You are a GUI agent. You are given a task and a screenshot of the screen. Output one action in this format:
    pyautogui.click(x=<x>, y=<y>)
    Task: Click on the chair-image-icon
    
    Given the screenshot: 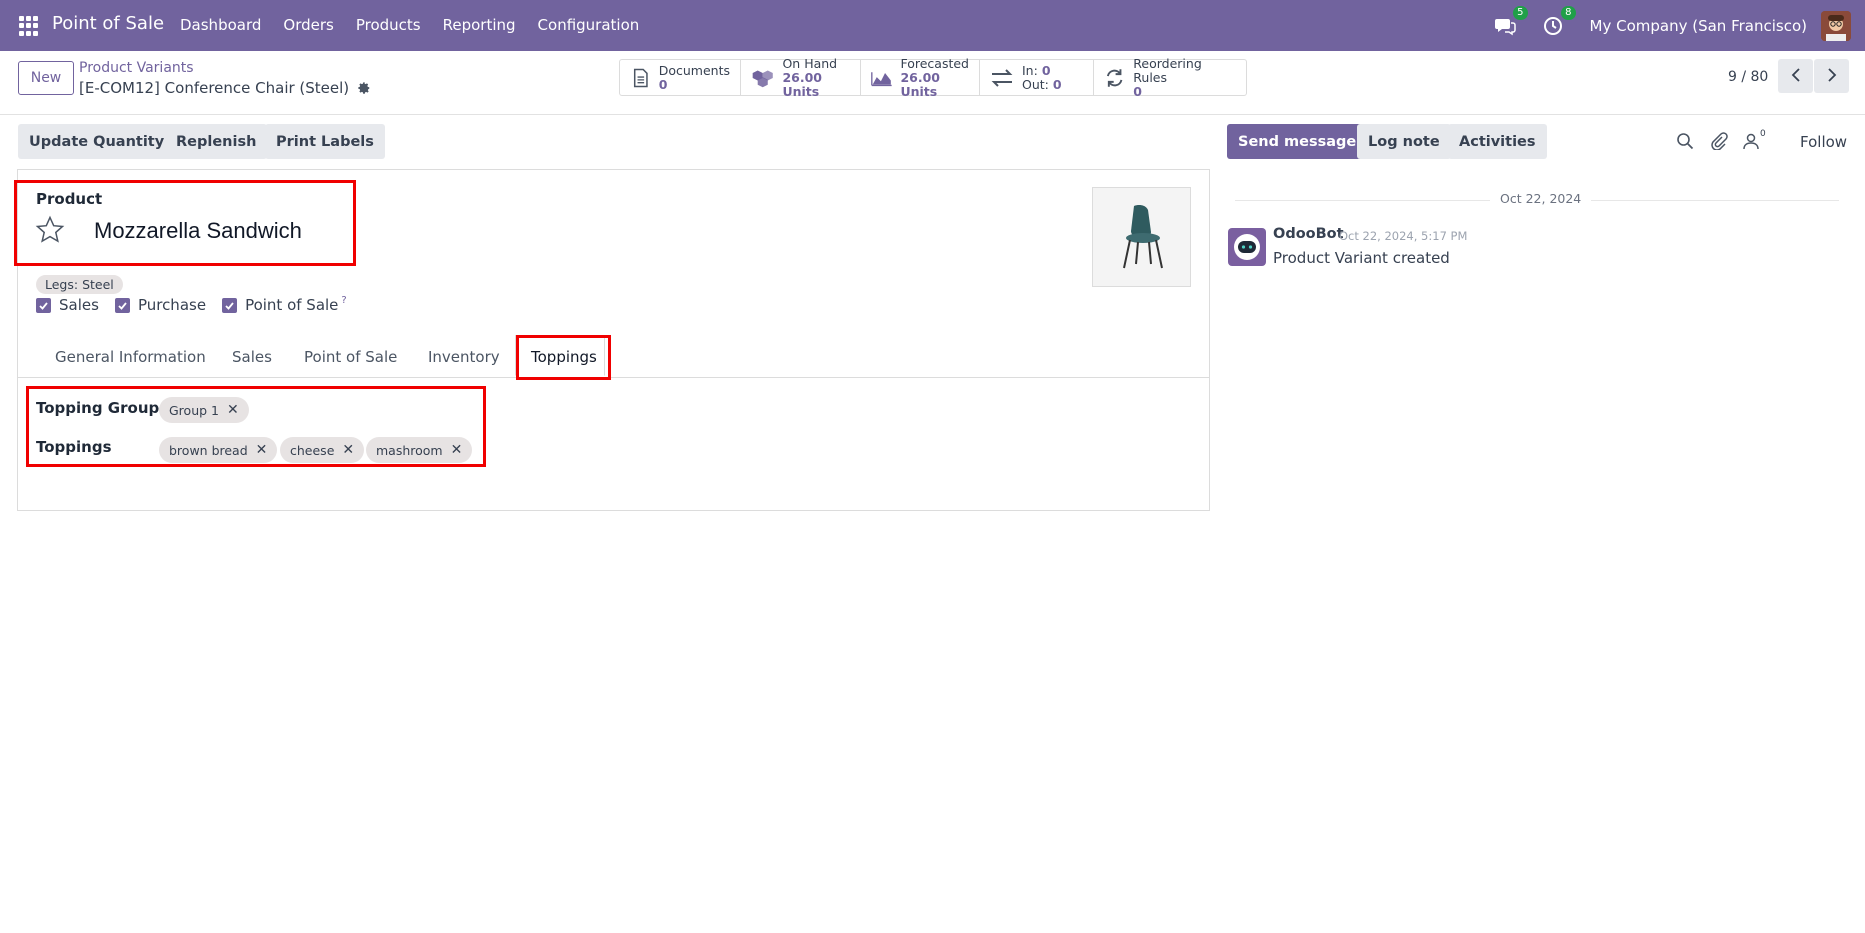 What is the action you would take?
    pyautogui.click(x=1142, y=237)
    